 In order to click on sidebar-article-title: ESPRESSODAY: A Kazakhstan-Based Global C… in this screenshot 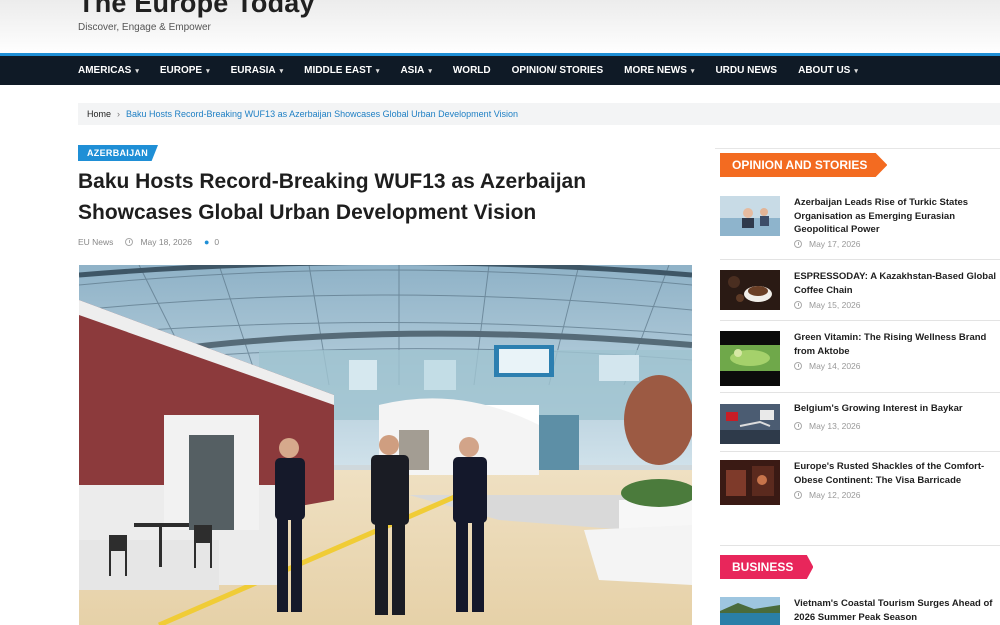, I will do `click(897, 283)`.